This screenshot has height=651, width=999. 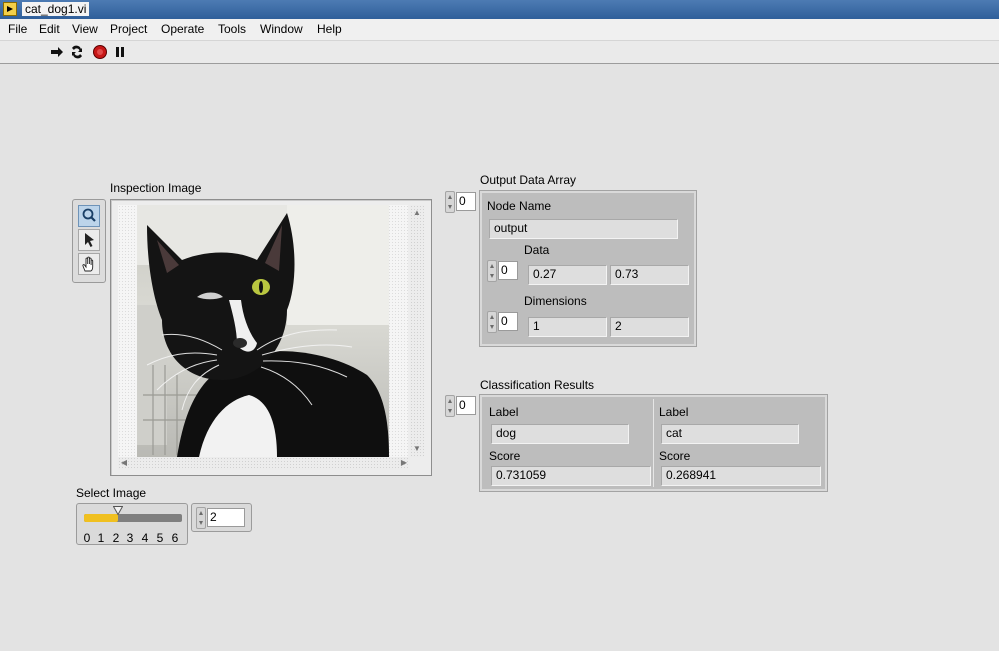 What do you see at coordinates (281, 29) in the screenshot?
I see `menu-window: Window` at bounding box center [281, 29].